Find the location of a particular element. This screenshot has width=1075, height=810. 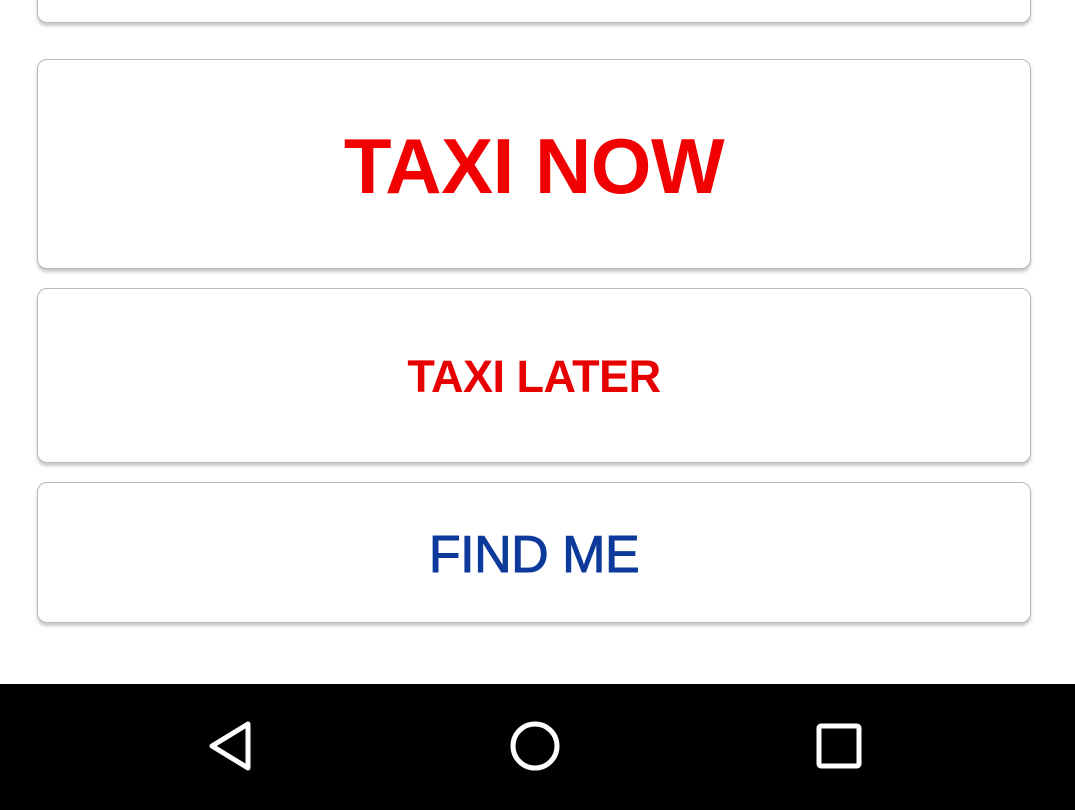

nav-recent-apps-button is located at coordinates (839, 746).